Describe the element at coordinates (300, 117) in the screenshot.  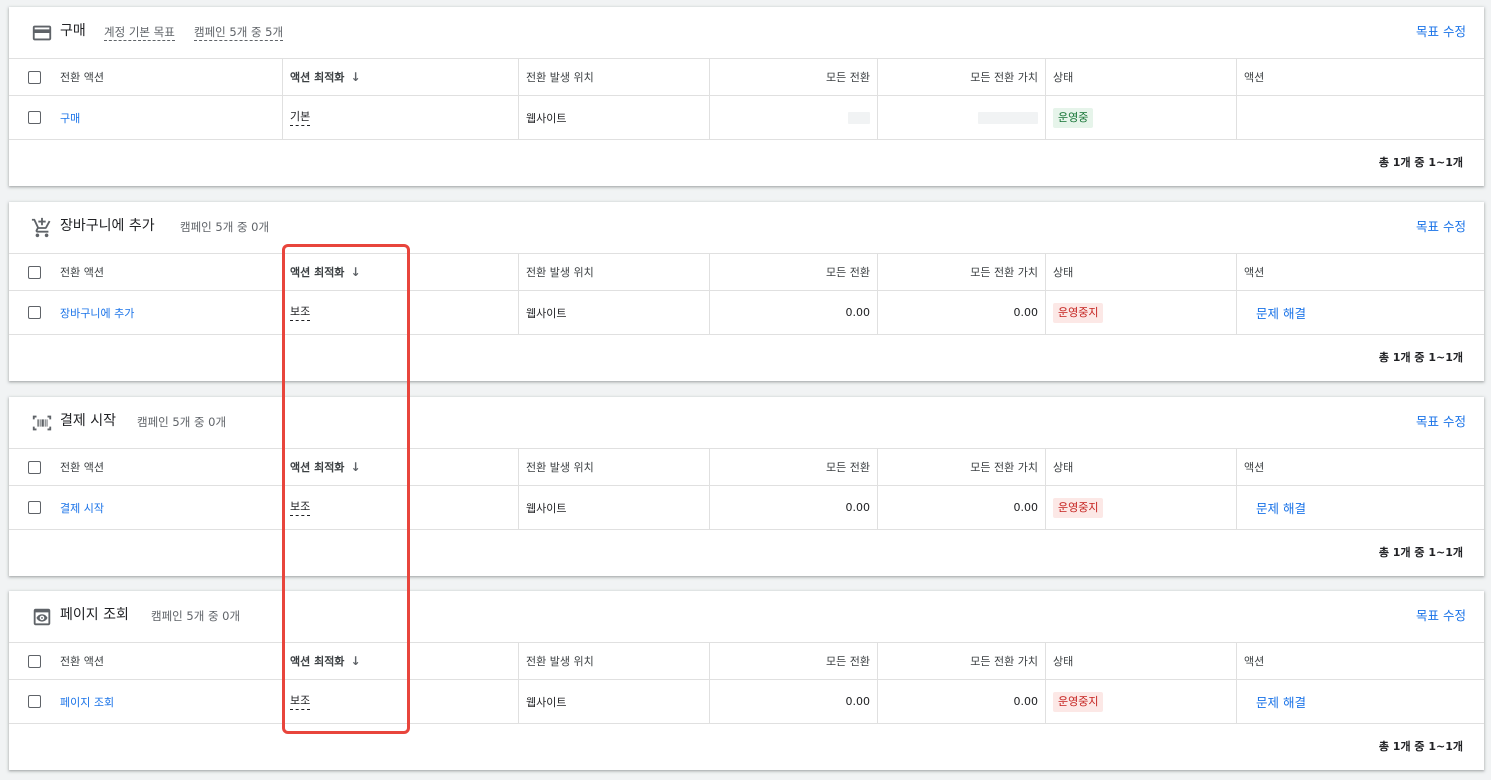
I see `action-optimization-cell: 기본` at that location.